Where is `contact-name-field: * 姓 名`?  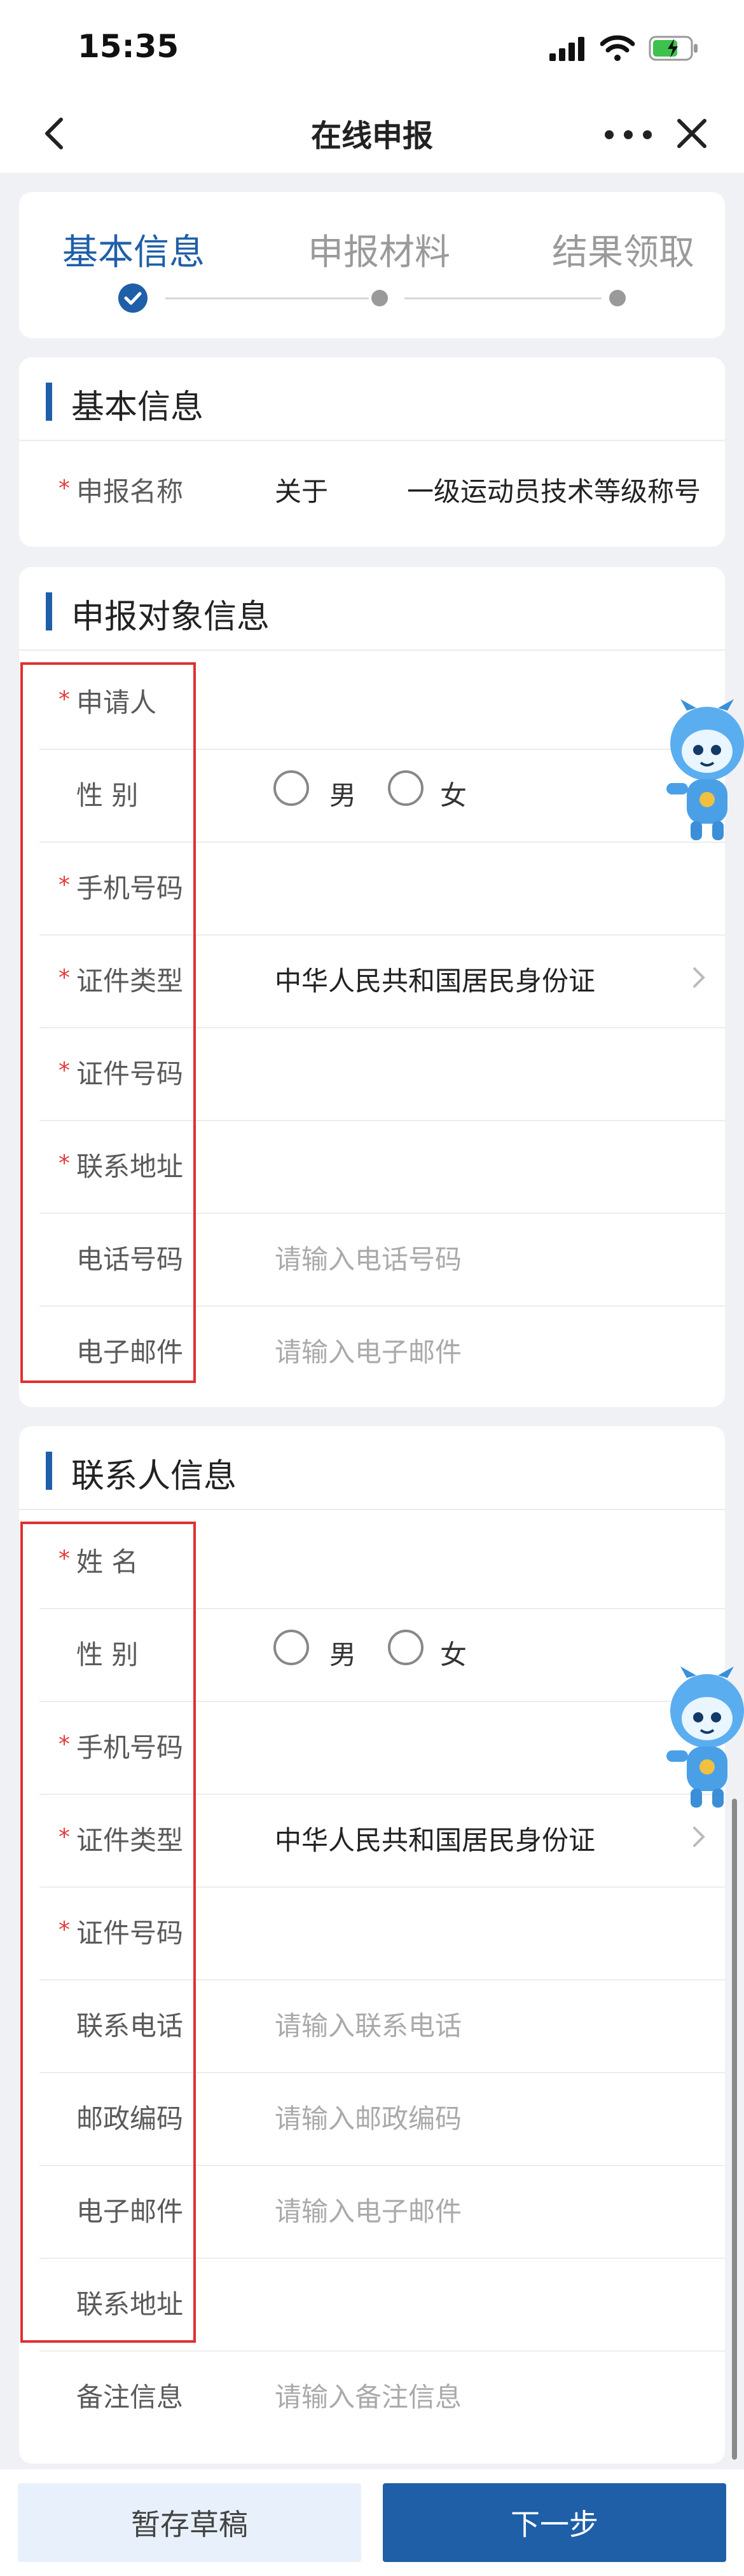
contact-name-field: * 姓 名 is located at coordinates (382, 1562).